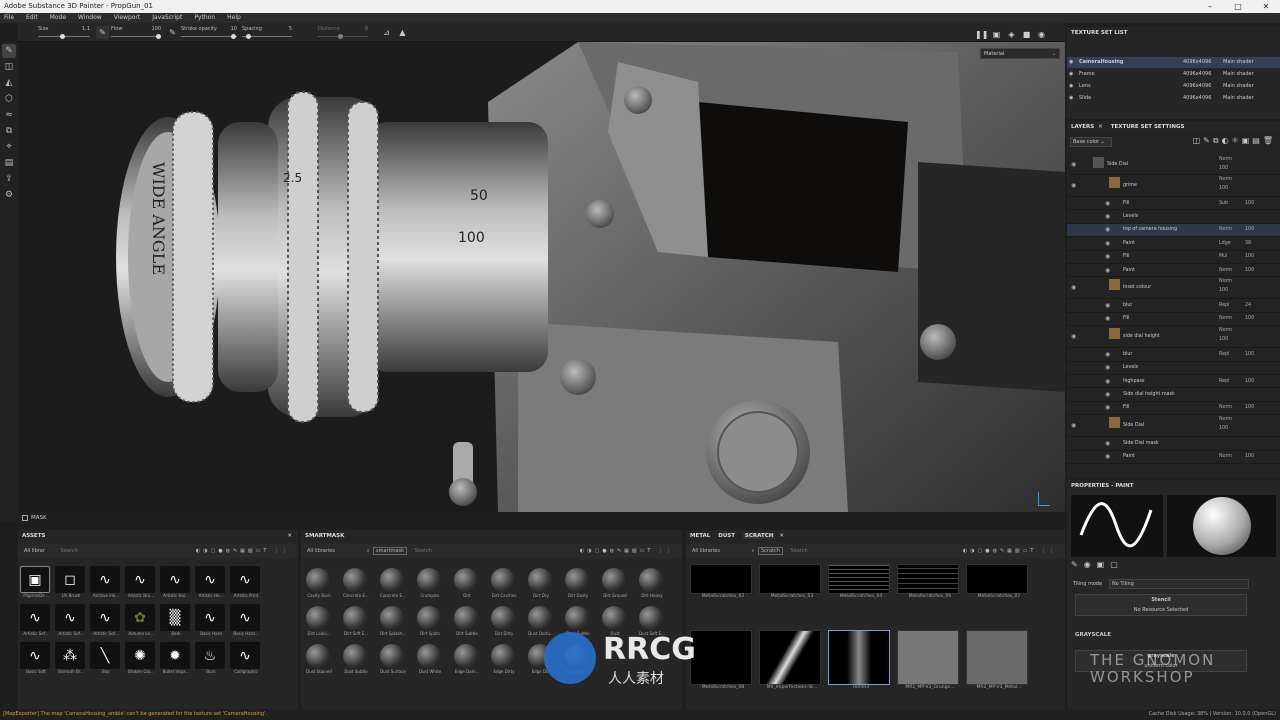  I want to click on layer-blend-mode: Mul, so click(1223, 256).